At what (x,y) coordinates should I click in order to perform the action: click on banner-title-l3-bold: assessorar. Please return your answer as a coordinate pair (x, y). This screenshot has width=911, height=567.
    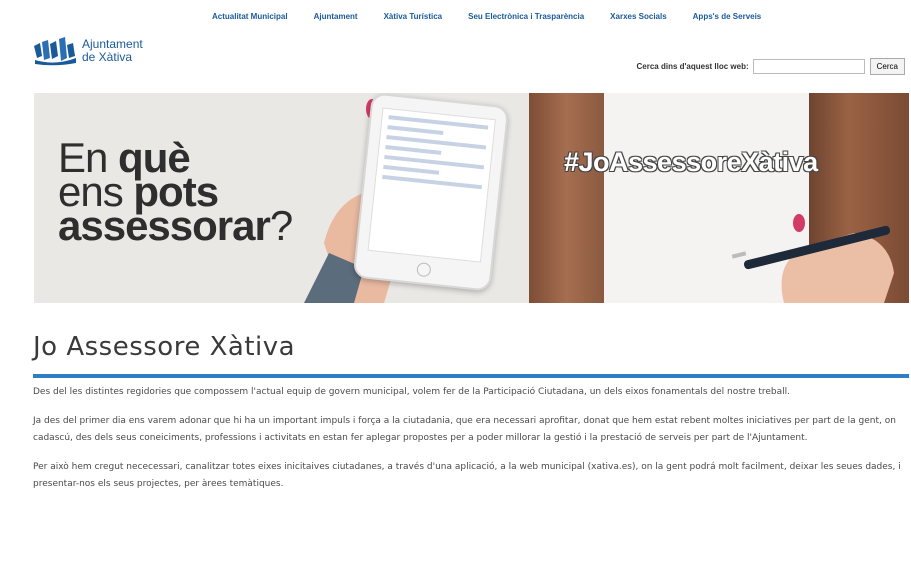
    Looking at the image, I should click on (164, 225).